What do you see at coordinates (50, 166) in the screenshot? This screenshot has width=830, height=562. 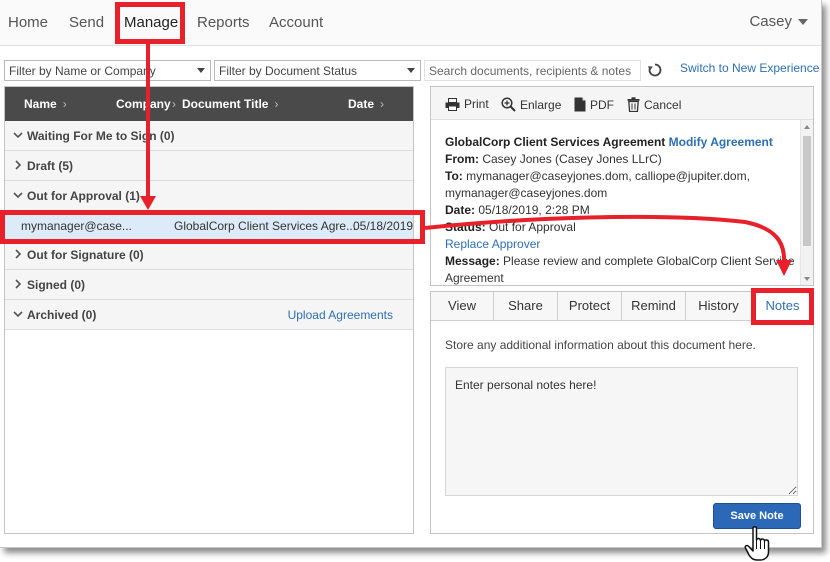 I see `group-label: Draft (5)` at bounding box center [50, 166].